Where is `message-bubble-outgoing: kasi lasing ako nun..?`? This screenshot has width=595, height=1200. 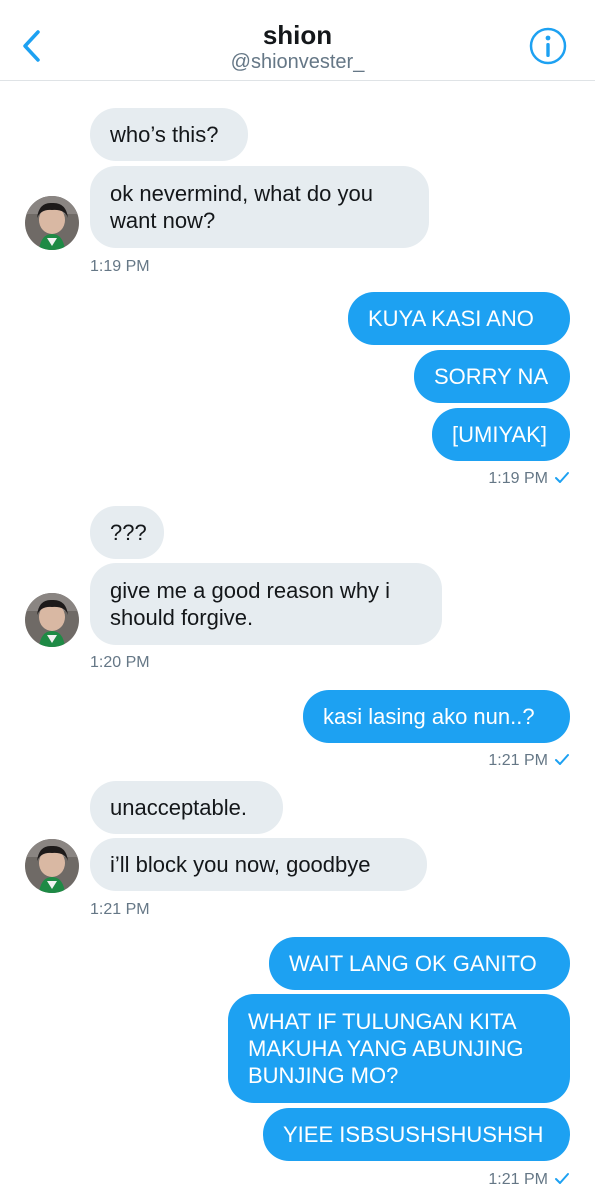 message-bubble-outgoing: kasi lasing ako nun..? is located at coordinates (436, 716).